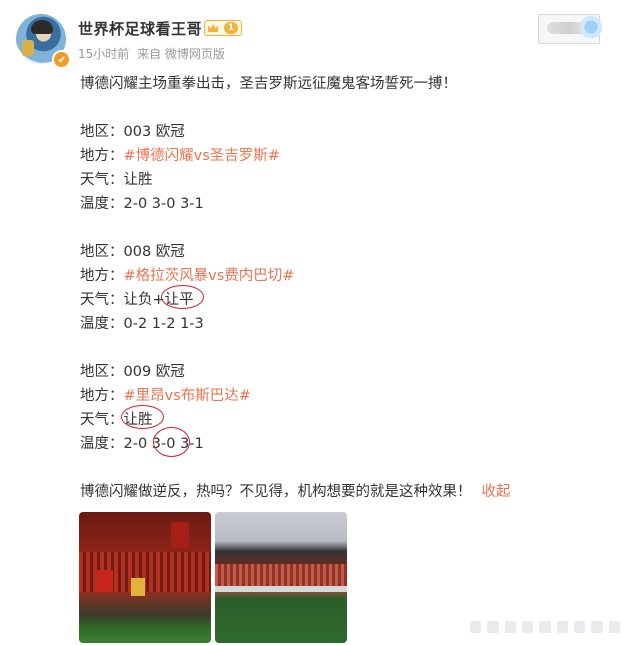 Image resolution: width=626 pixels, height=645 pixels. I want to click on block-2-place: 地方：#格拉茨风暴vs费内巴切#, so click(187, 276).